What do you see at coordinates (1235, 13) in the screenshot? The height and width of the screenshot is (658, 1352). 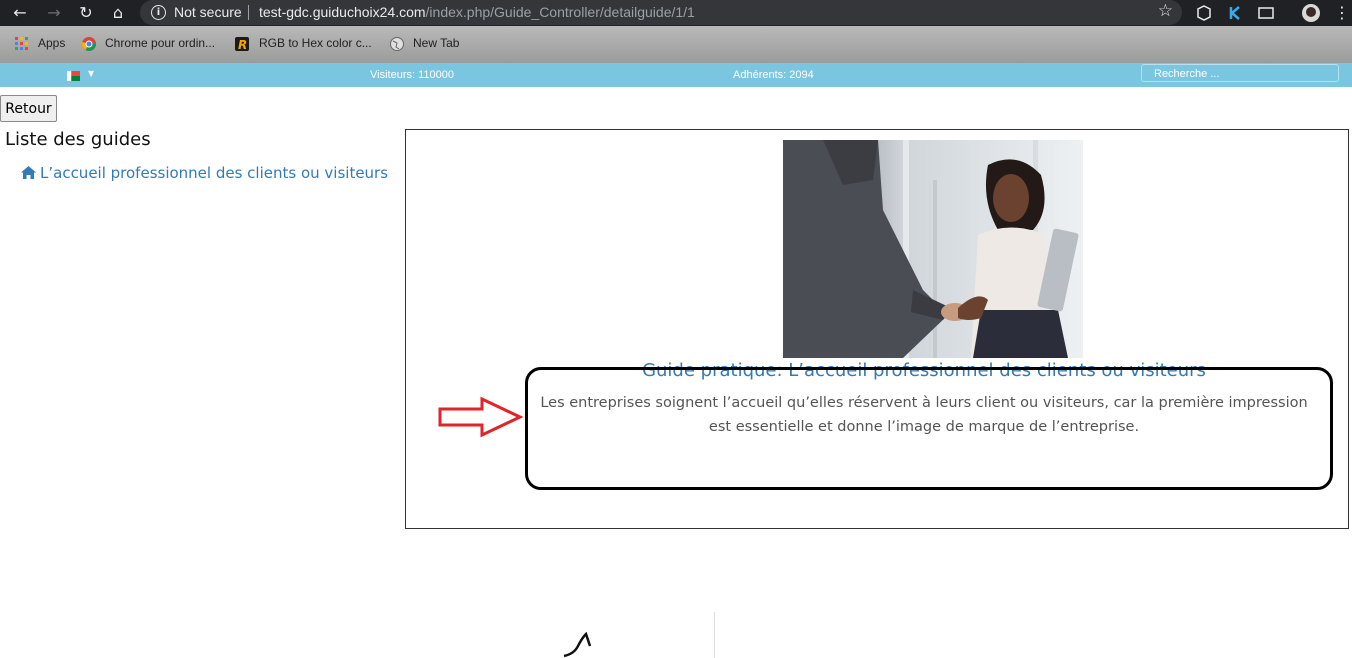 I see `extension-k-icon` at bounding box center [1235, 13].